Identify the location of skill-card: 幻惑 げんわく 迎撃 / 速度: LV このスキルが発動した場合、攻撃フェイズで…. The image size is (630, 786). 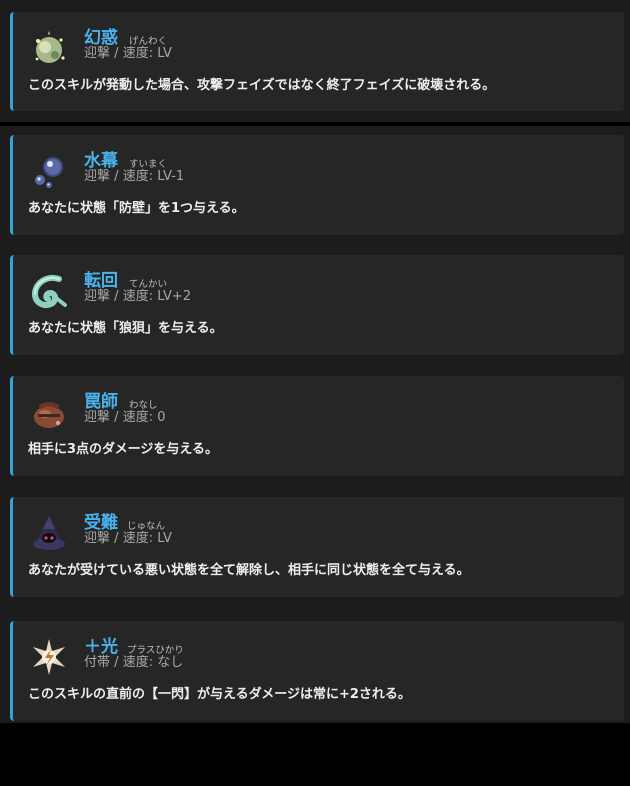
(317, 61).